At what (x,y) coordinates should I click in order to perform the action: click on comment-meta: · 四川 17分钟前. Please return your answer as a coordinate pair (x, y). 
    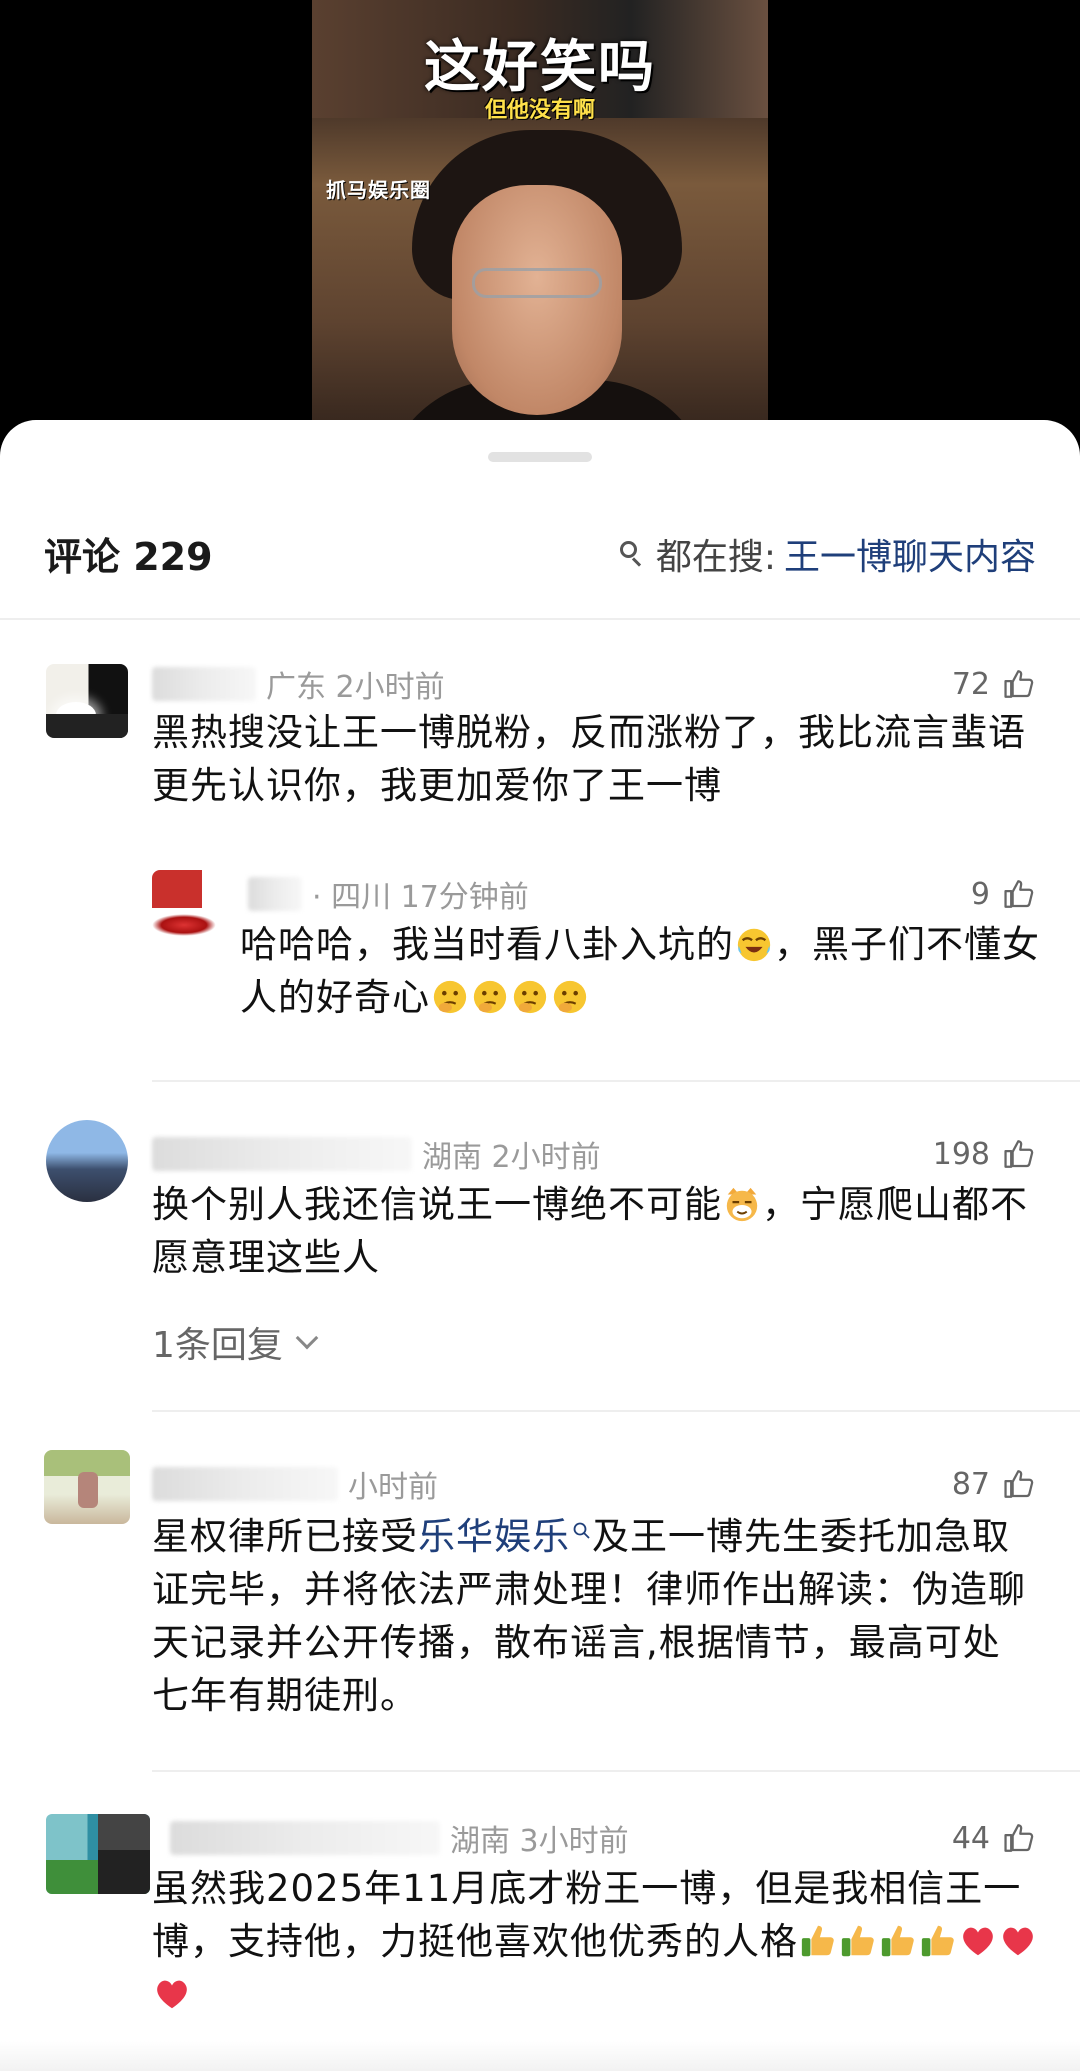
    Looking at the image, I should click on (388, 894).